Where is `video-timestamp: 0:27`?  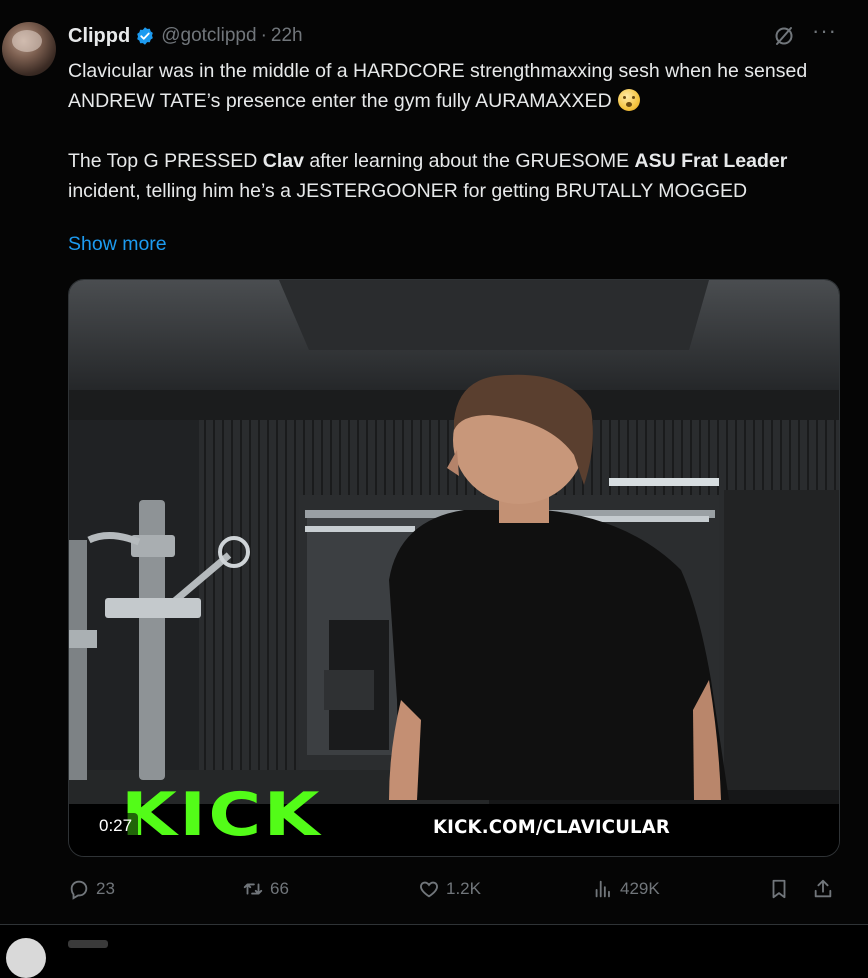 video-timestamp: 0:27 is located at coordinates (116, 826).